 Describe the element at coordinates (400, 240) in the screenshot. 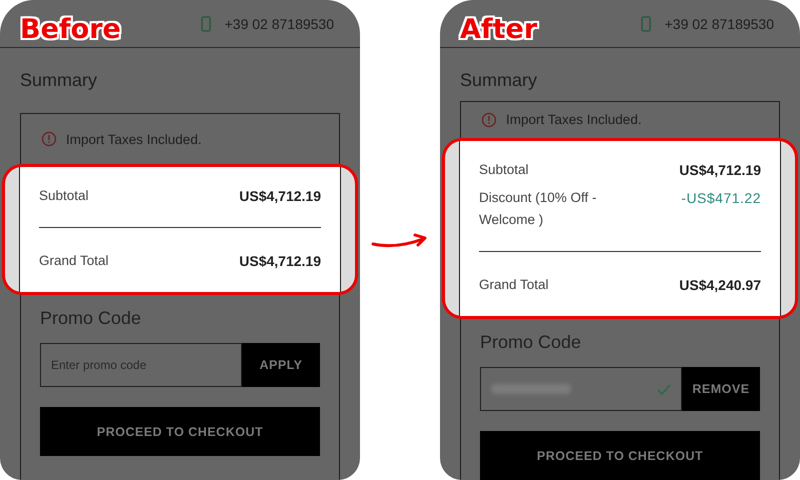

I see `arrow-icon` at that location.